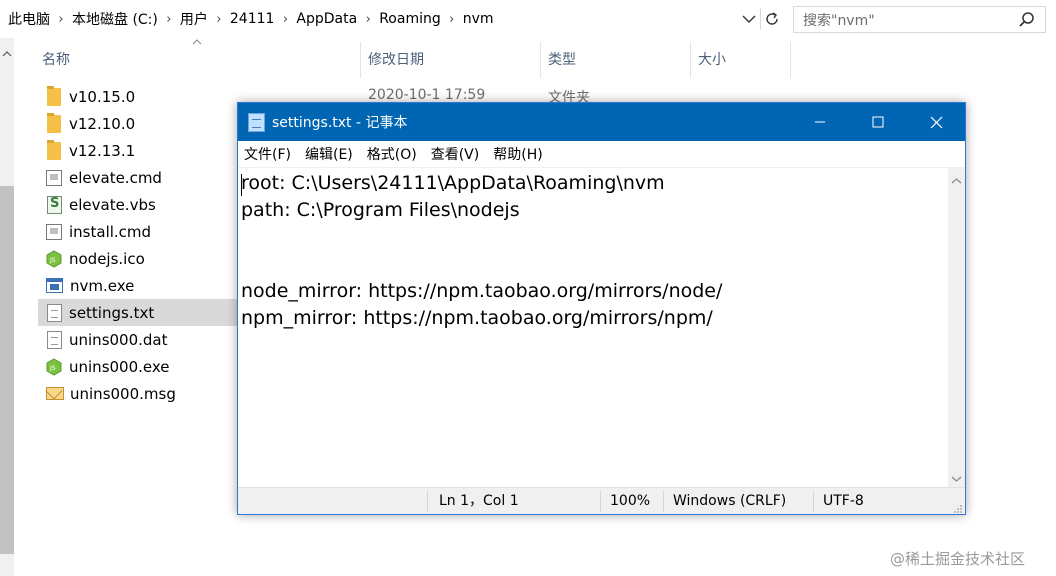  What do you see at coordinates (427, 95) in the screenshot?
I see `file-date: 2020-10-1 17:59` at bounding box center [427, 95].